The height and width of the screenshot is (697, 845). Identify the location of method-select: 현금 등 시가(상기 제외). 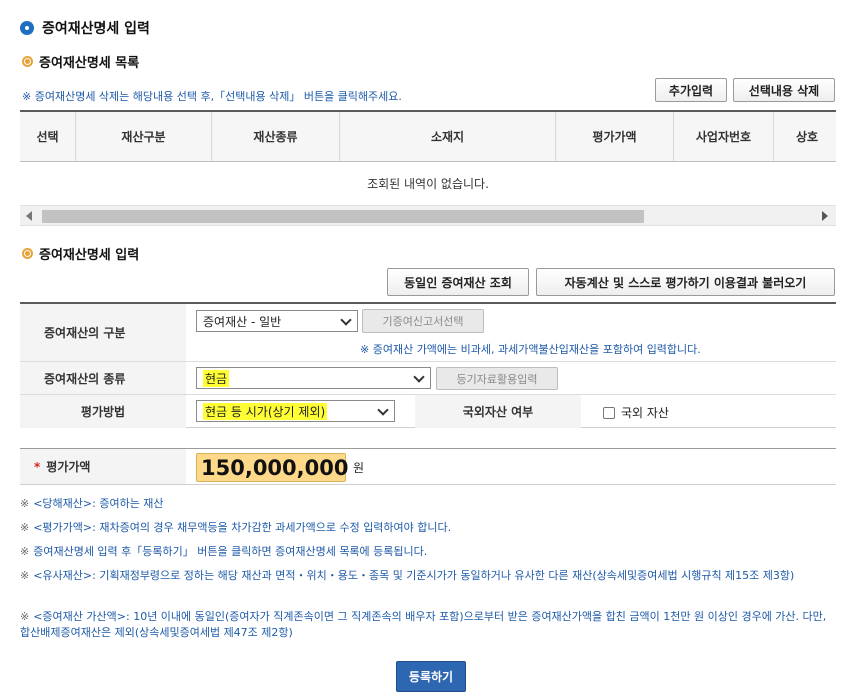
(295, 411).